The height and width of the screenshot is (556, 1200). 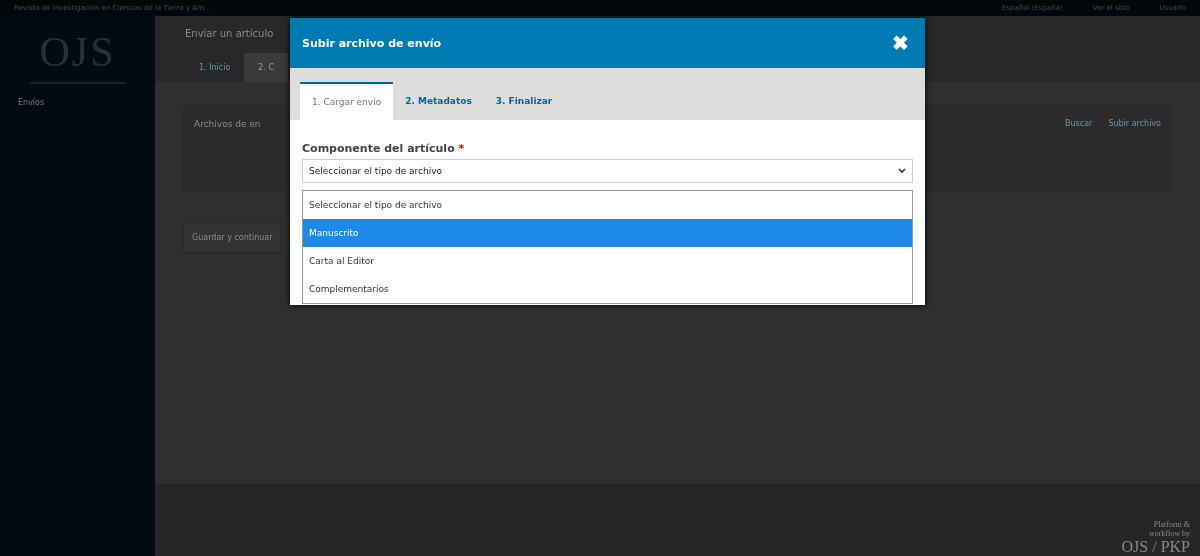 I want to click on footer-text: workflow by, so click(x=1169, y=533).